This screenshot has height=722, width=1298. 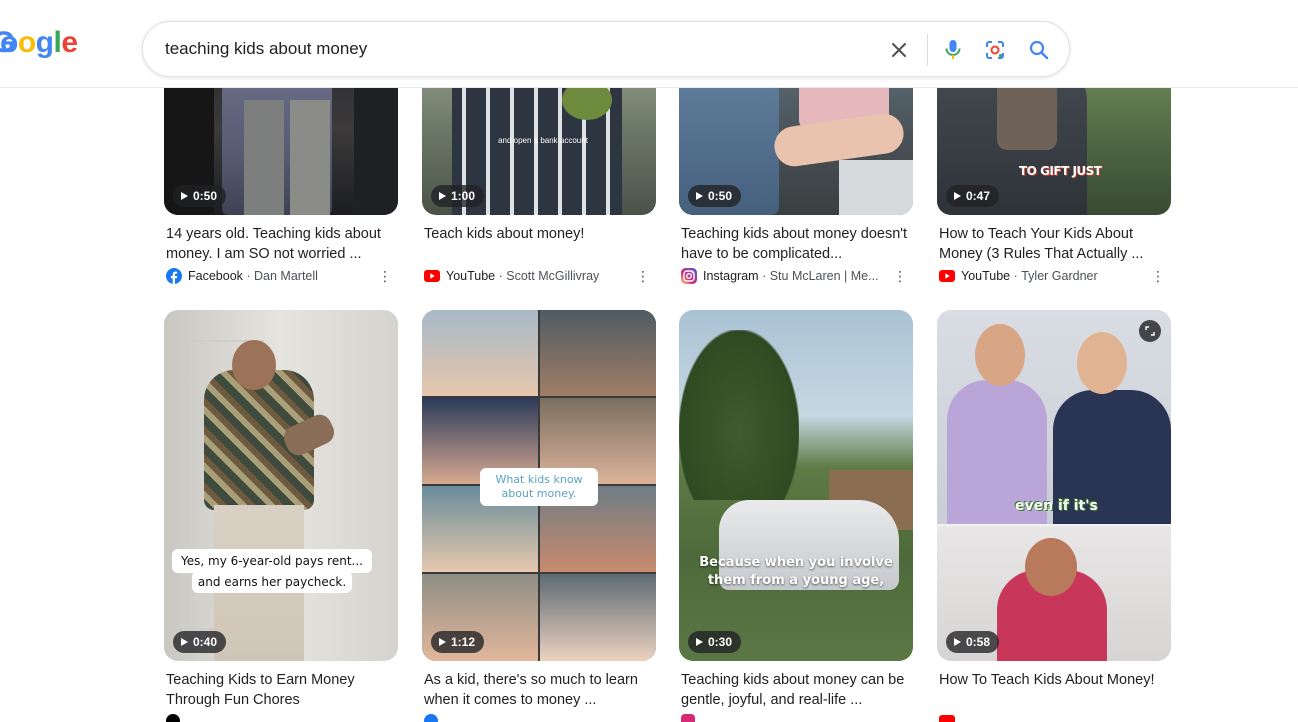 I want to click on microphone-icon, so click(x=953, y=50).